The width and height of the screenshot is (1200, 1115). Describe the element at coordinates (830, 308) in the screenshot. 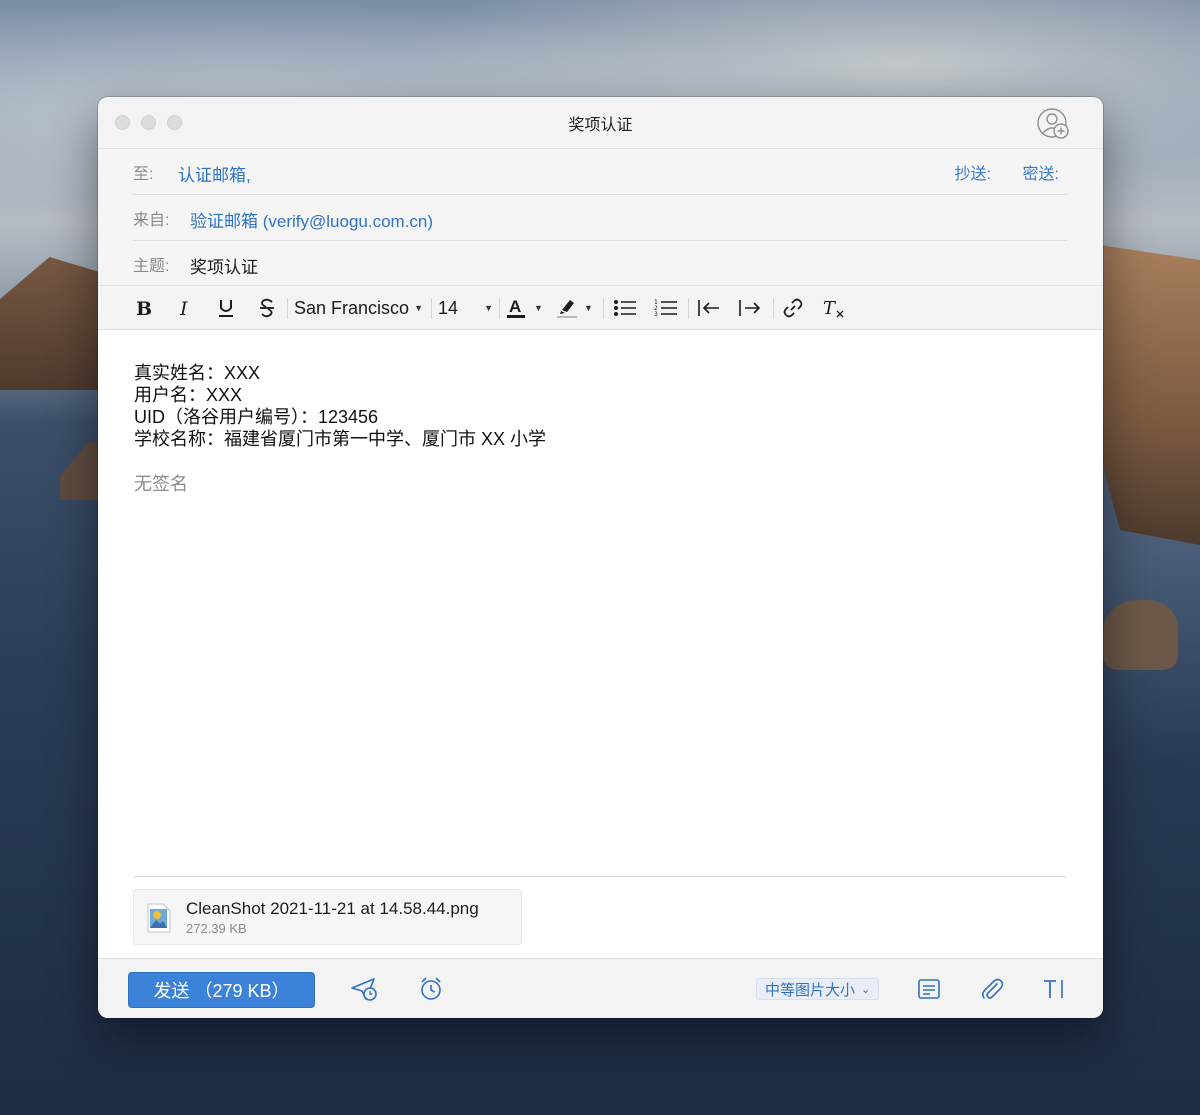

I see `svg-text: T` at that location.